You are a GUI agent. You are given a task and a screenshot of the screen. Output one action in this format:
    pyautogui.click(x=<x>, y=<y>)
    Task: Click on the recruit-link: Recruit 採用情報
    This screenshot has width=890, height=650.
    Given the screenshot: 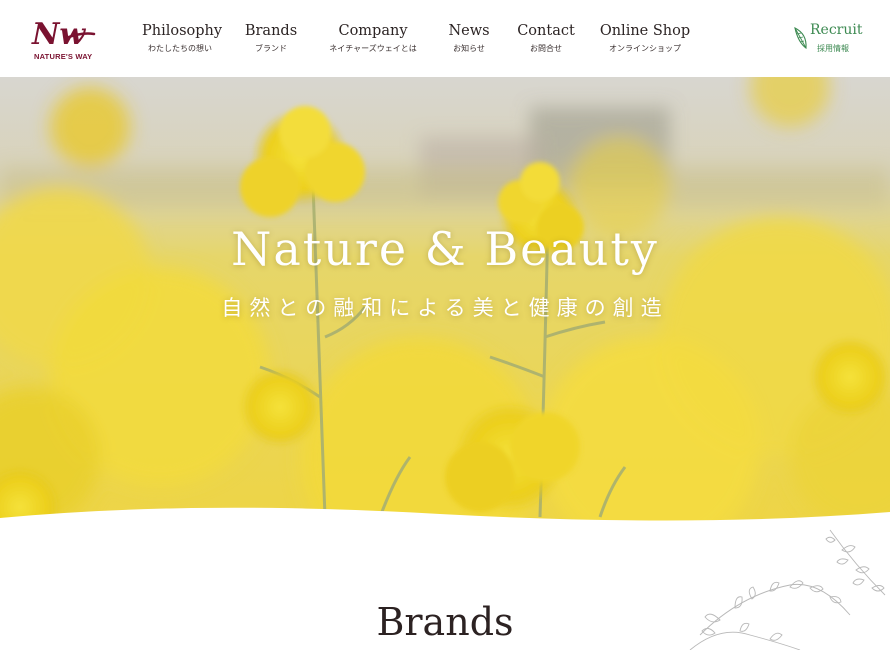 What is the action you would take?
    pyautogui.click(x=830, y=39)
    